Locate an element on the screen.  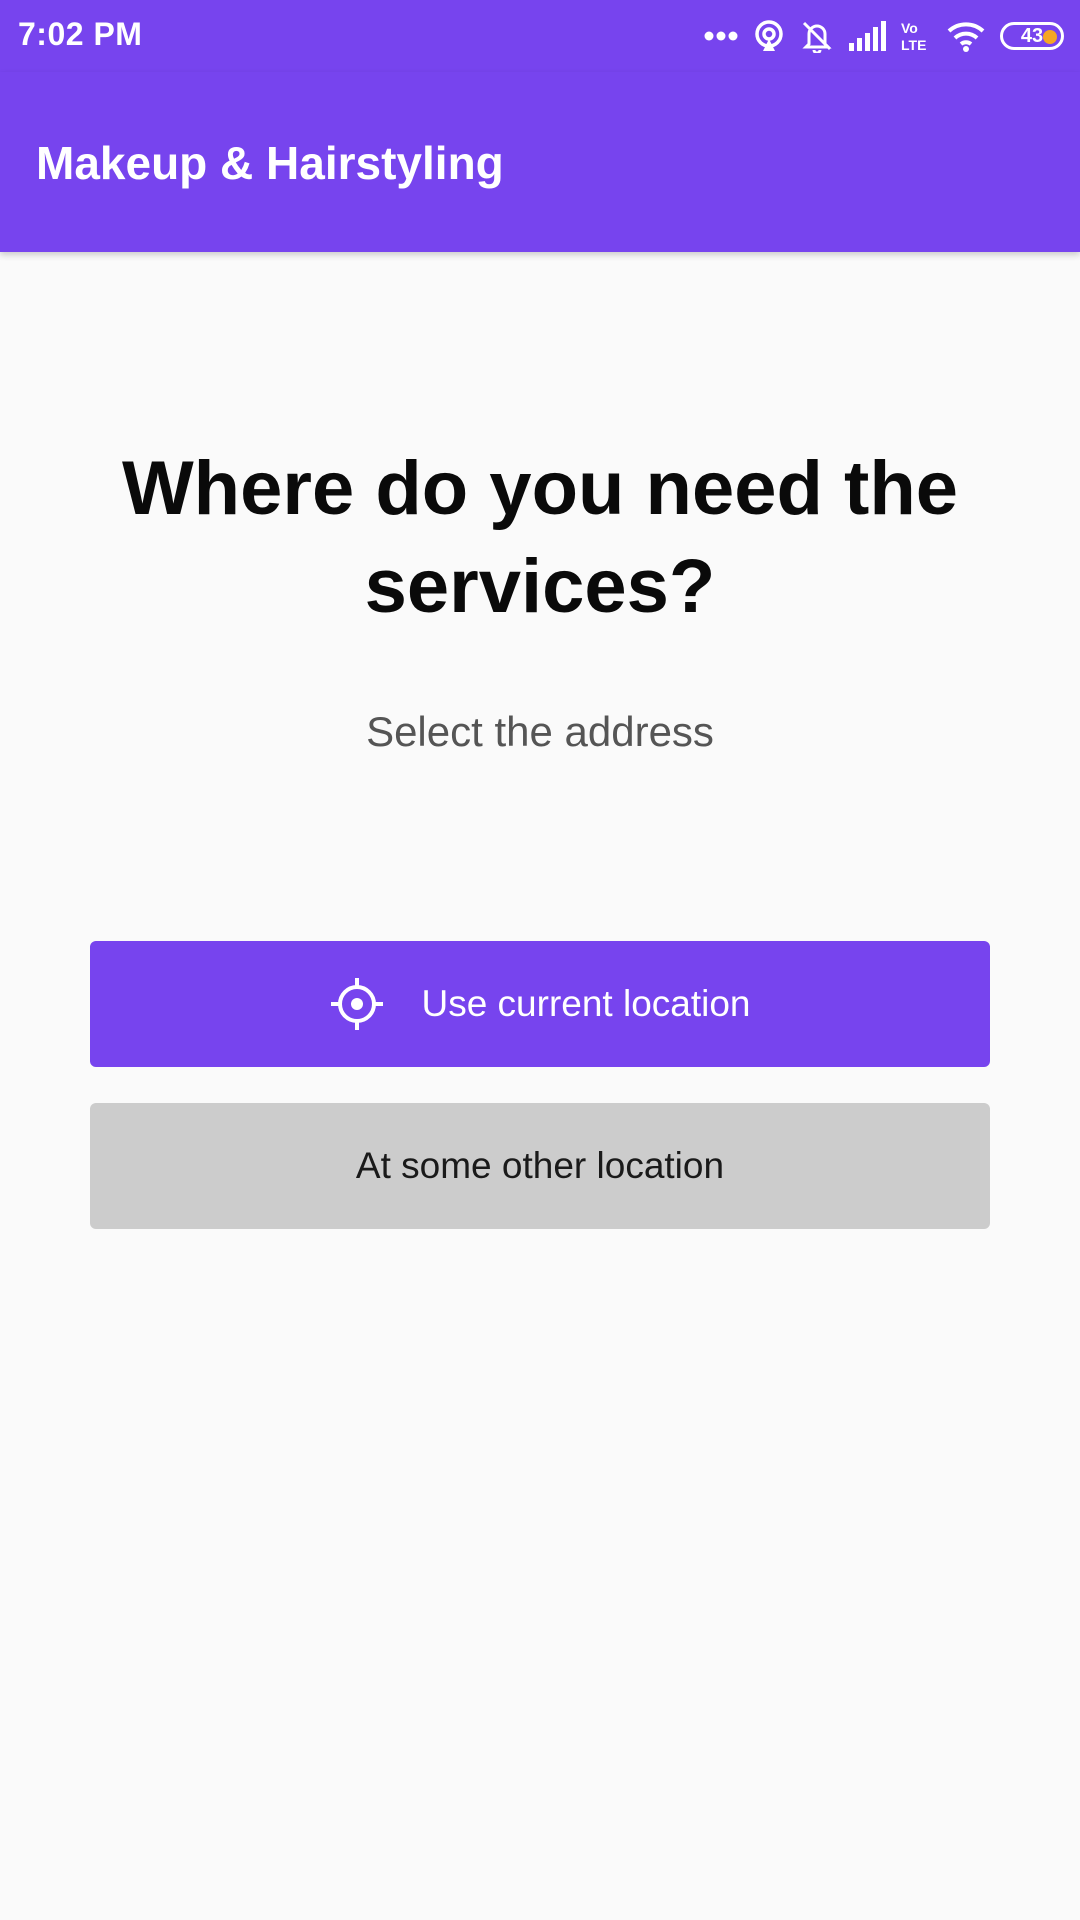
battery-level: 43 is located at coordinates (1032, 36).